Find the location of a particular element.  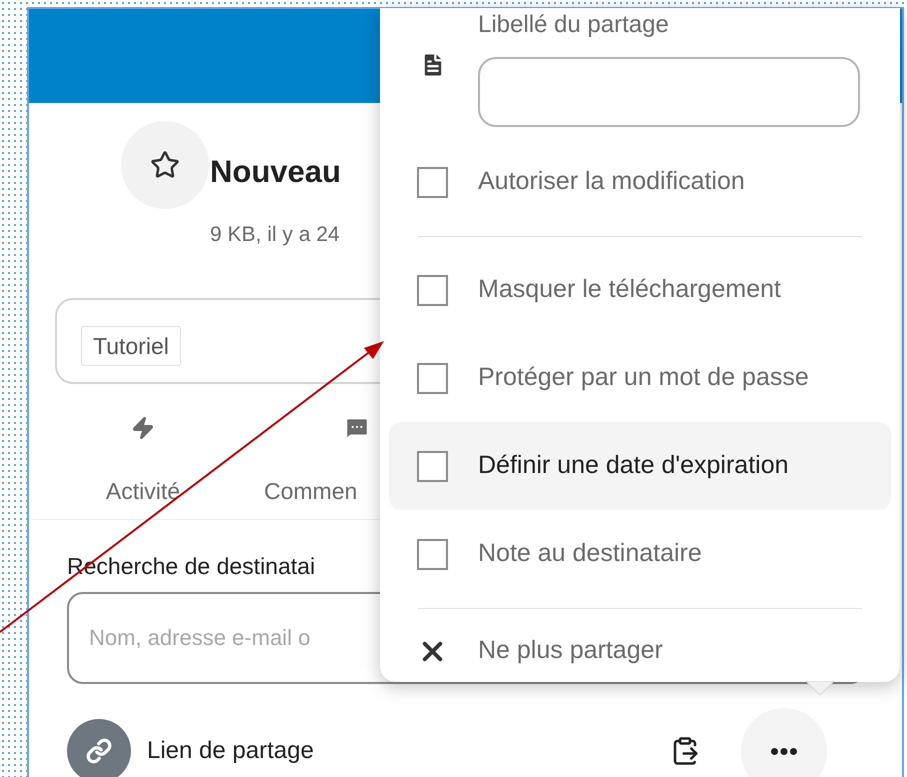

file-title: Nouveau is located at coordinates (275, 172).